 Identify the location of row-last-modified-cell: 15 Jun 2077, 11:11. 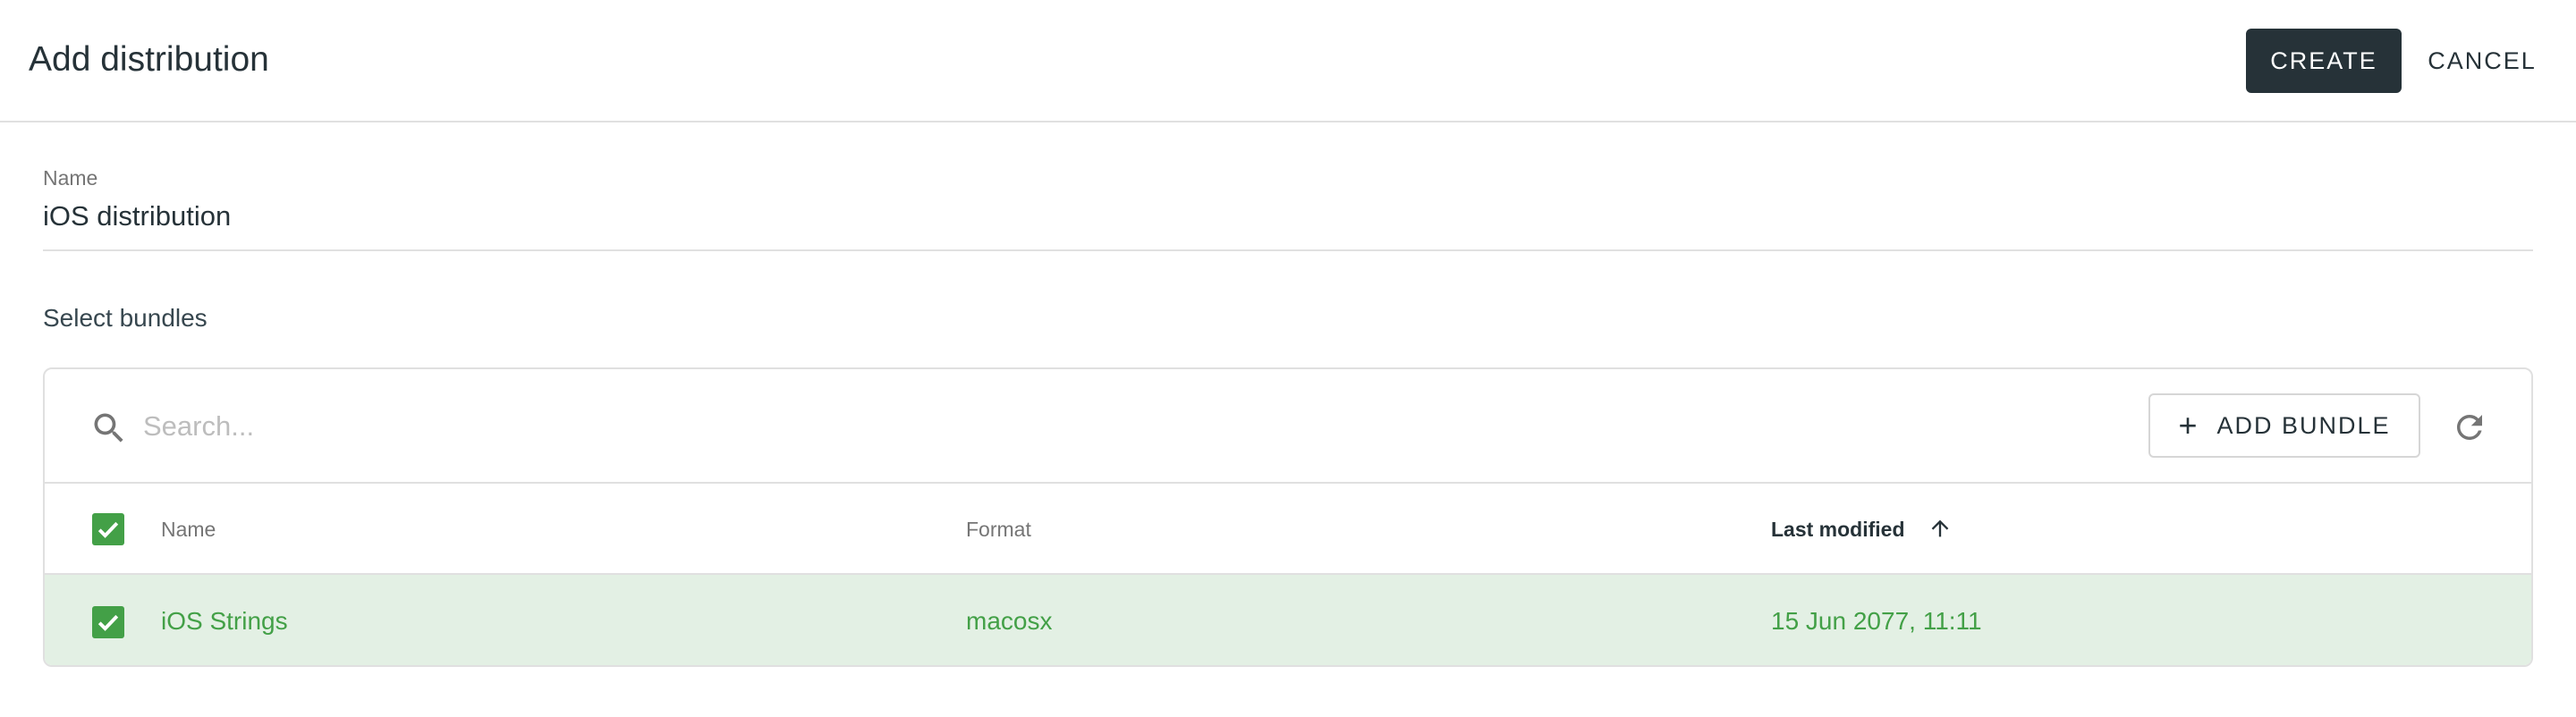
(1876, 621).